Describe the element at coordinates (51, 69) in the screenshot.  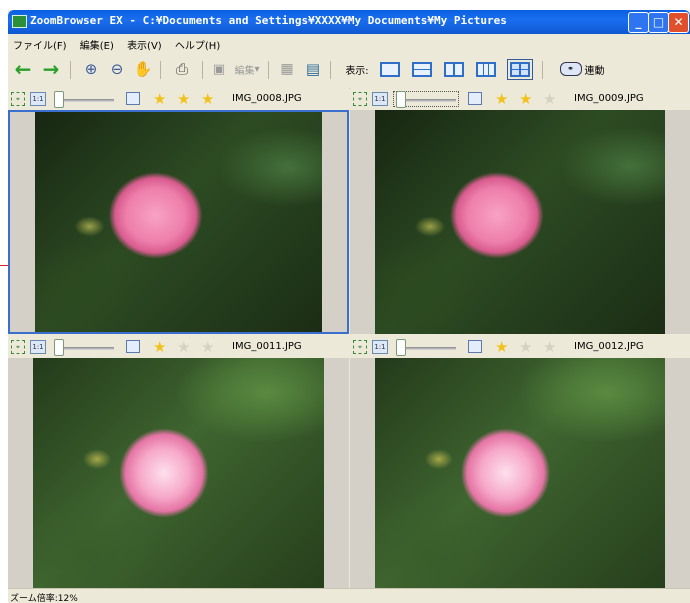
I see `forward-arrow-icon: →` at that location.